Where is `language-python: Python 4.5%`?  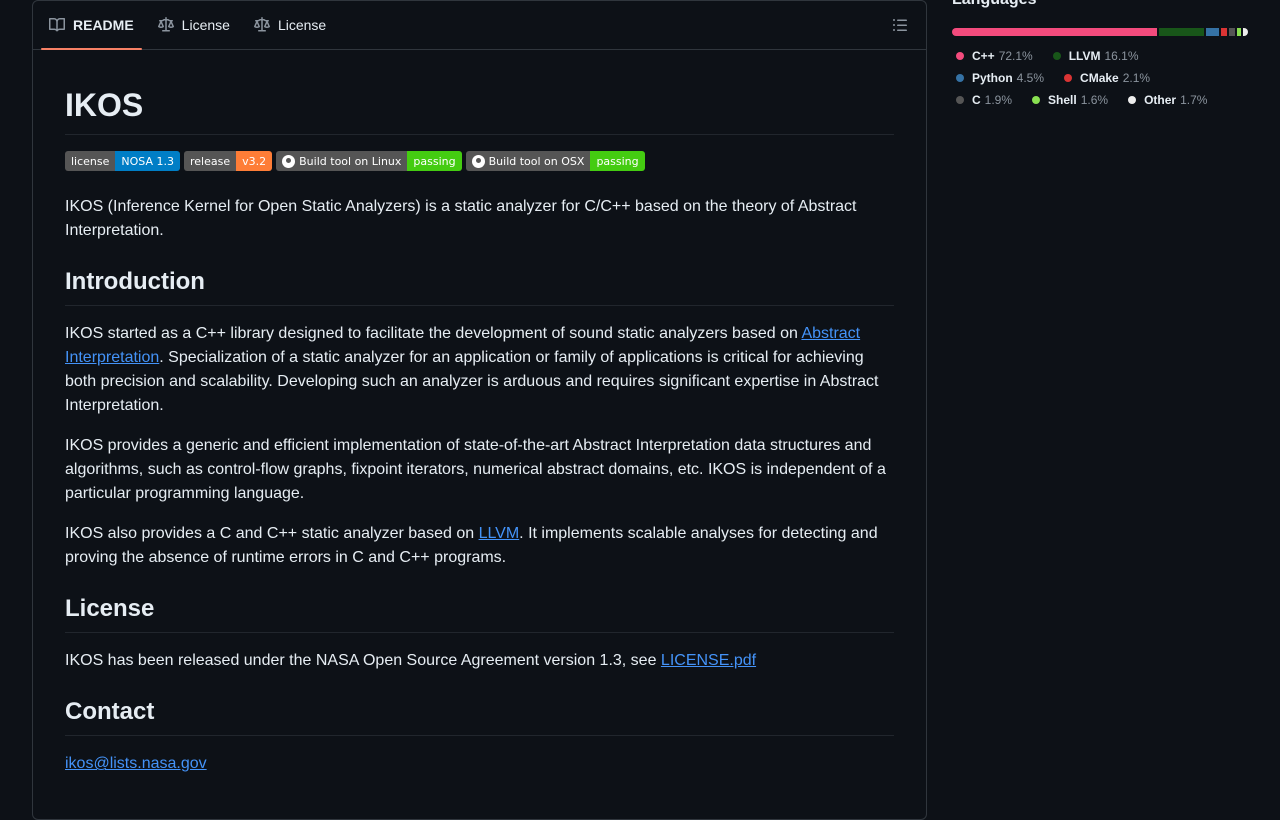
language-python: Python 4.5% is located at coordinates (998, 78).